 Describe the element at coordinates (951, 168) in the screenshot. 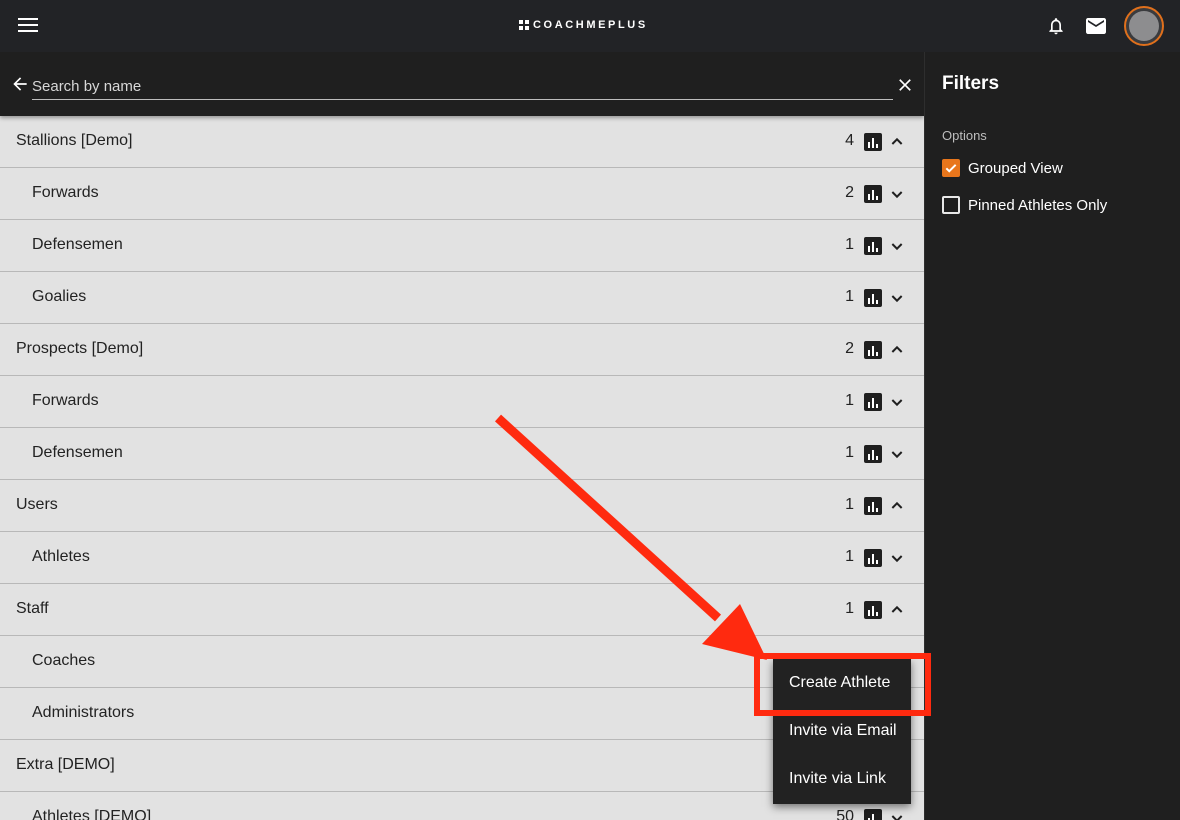

I see `checkbox-checked-icon` at that location.